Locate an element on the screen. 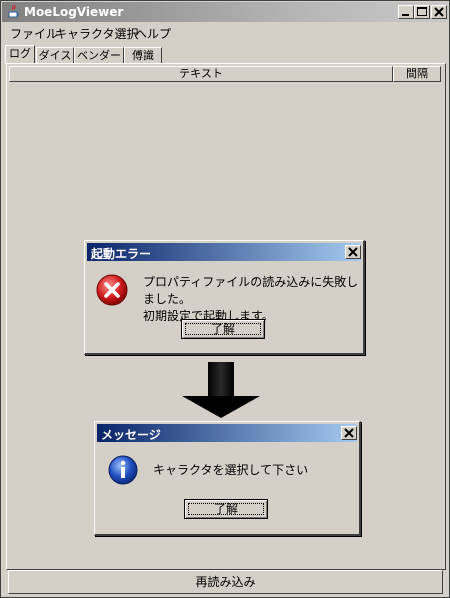 The width and height of the screenshot is (450, 598). error-icon is located at coordinates (112, 290).